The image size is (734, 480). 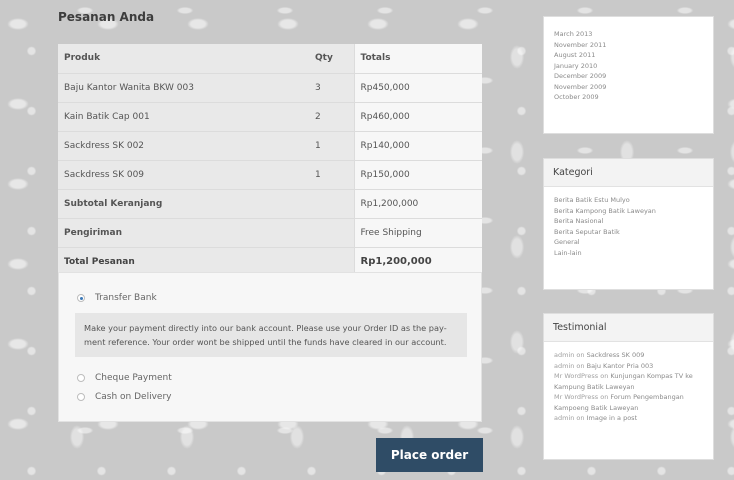 What do you see at coordinates (628, 87) in the screenshot?
I see `archive-link: November 2009` at bounding box center [628, 87].